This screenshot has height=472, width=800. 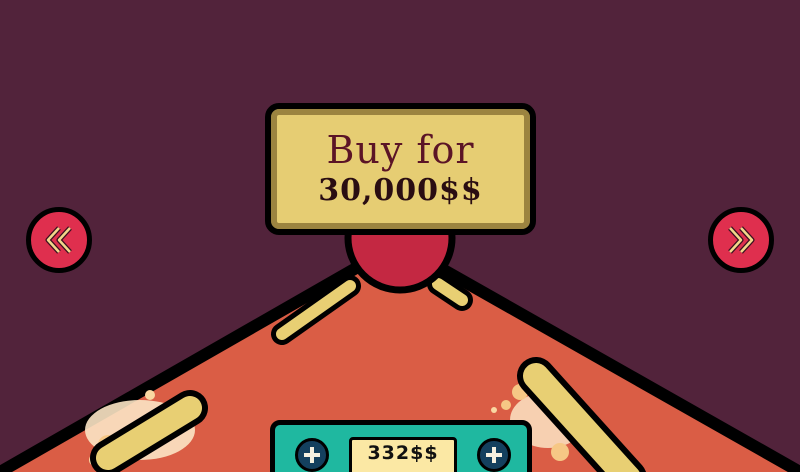 I want to click on buy-button: Buy for 30,000$$, so click(x=400, y=169).